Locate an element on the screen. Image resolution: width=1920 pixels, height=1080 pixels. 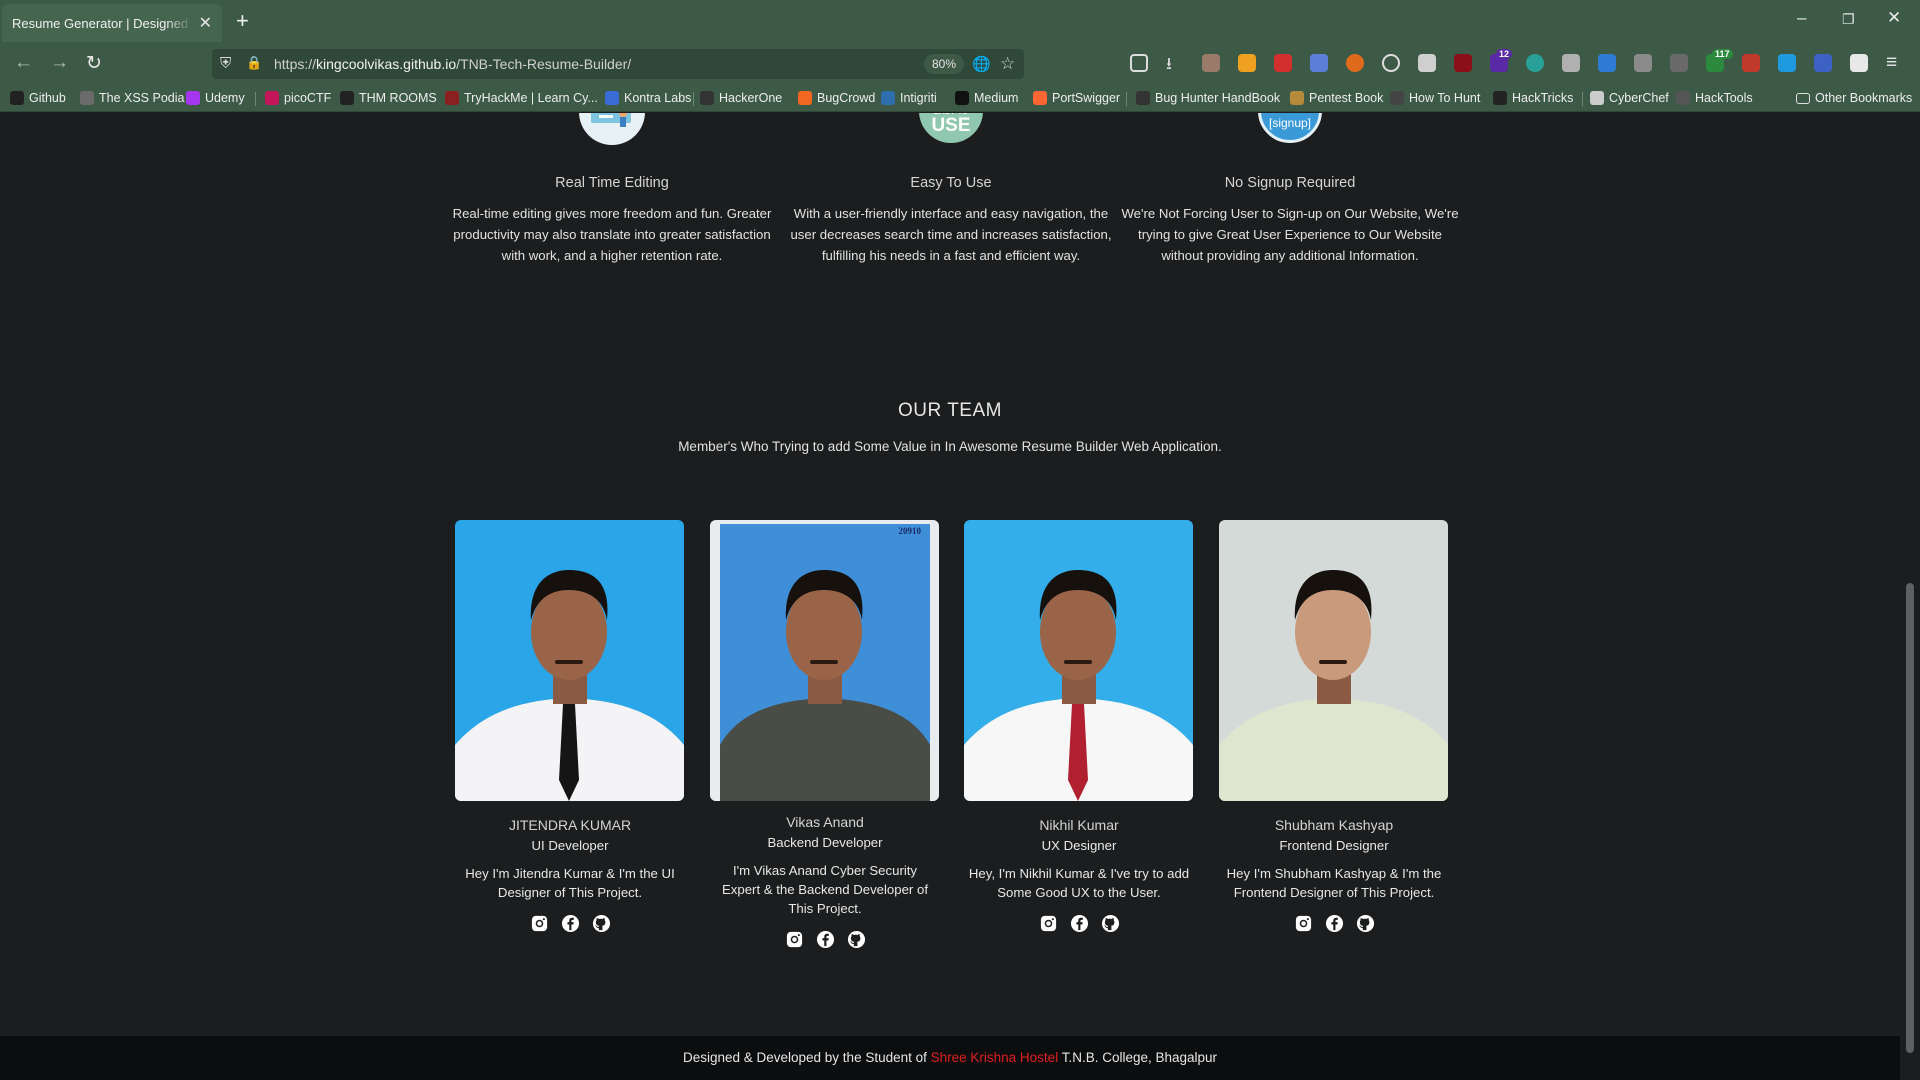
team-member-name: Shubham Kashyap is located at coordinates (1334, 825).